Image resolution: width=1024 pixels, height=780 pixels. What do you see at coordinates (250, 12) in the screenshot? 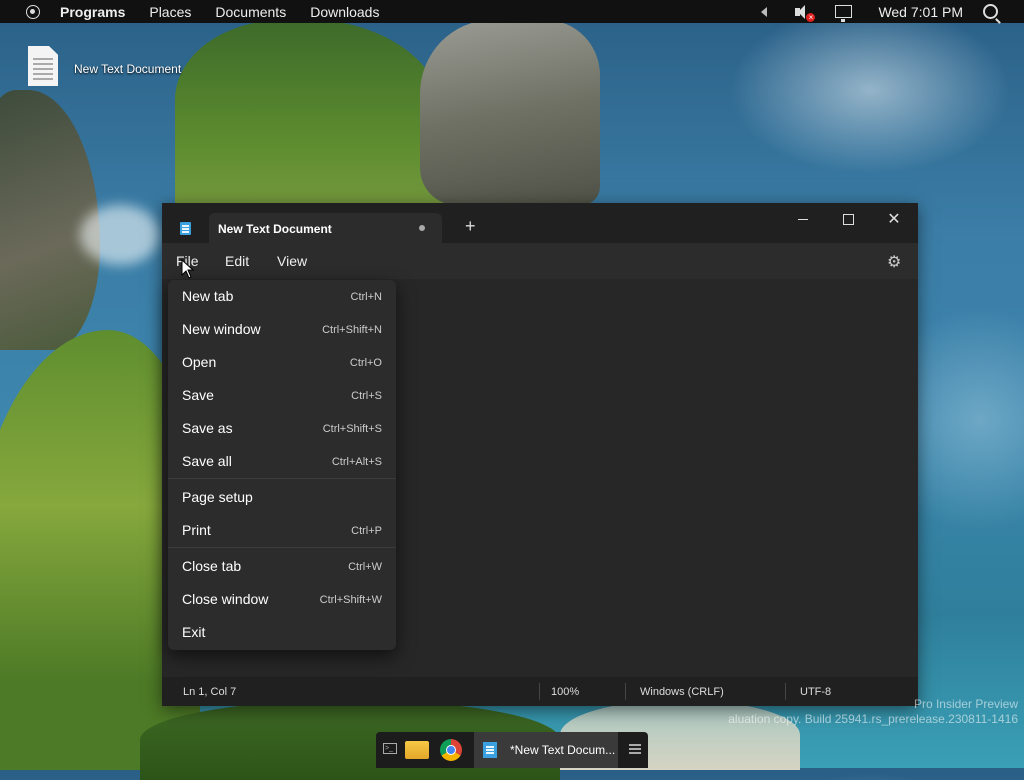
I see `menu-documents: Documents` at bounding box center [250, 12].